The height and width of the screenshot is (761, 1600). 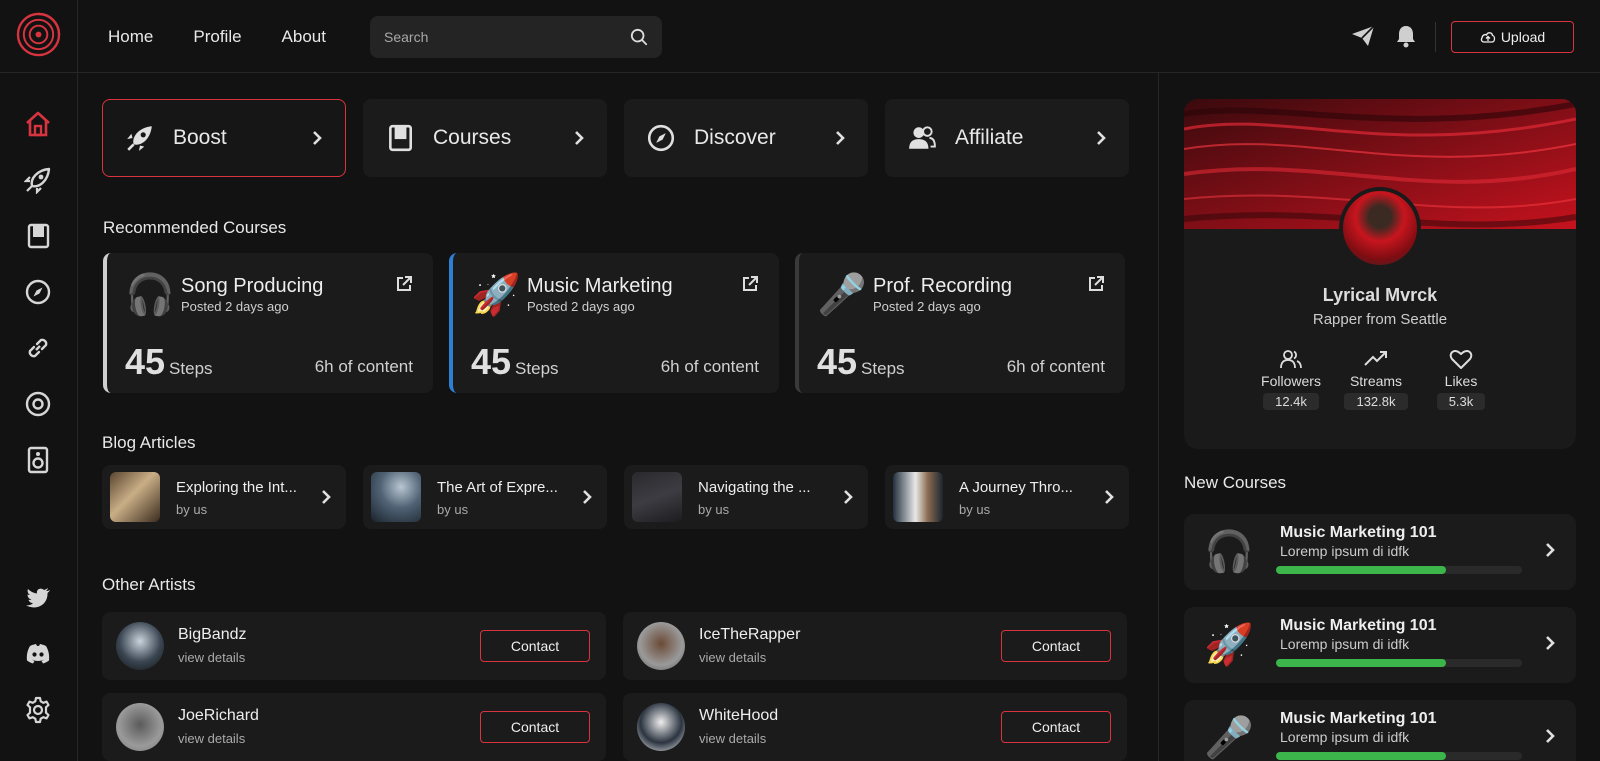 I want to click on artist-name: WhiteHood, so click(x=739, y=715).